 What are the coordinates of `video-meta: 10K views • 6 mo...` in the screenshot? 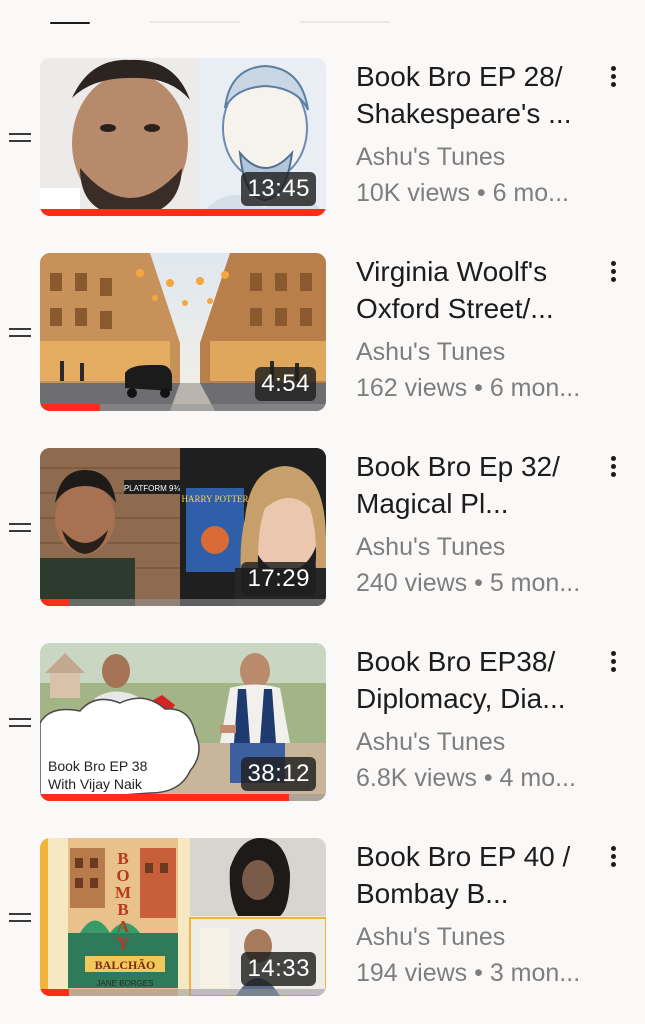 It's located at (463, 193).